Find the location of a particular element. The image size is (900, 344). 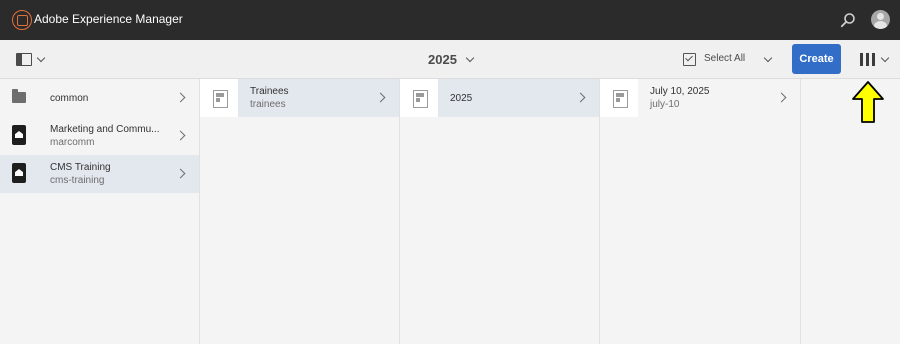

item-subtitle: july-10 is located at coordinates (665, 104).